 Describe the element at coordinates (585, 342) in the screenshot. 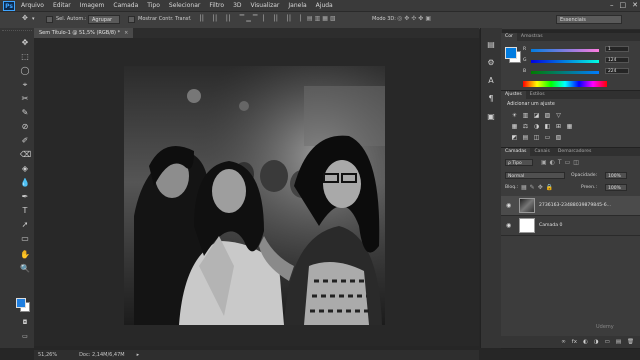

I see `layer-mask-icon: ◐` at that location.